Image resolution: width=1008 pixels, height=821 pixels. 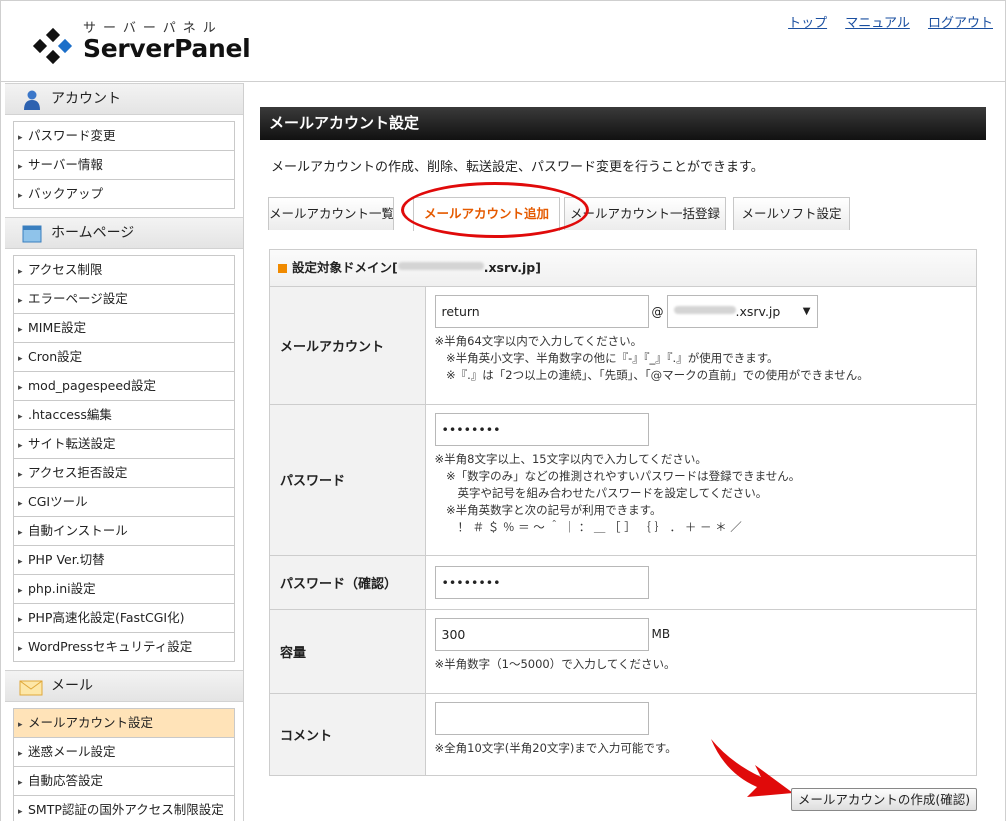 I want to click on item-label: サイト転送設定, so click(x=72, y=443).